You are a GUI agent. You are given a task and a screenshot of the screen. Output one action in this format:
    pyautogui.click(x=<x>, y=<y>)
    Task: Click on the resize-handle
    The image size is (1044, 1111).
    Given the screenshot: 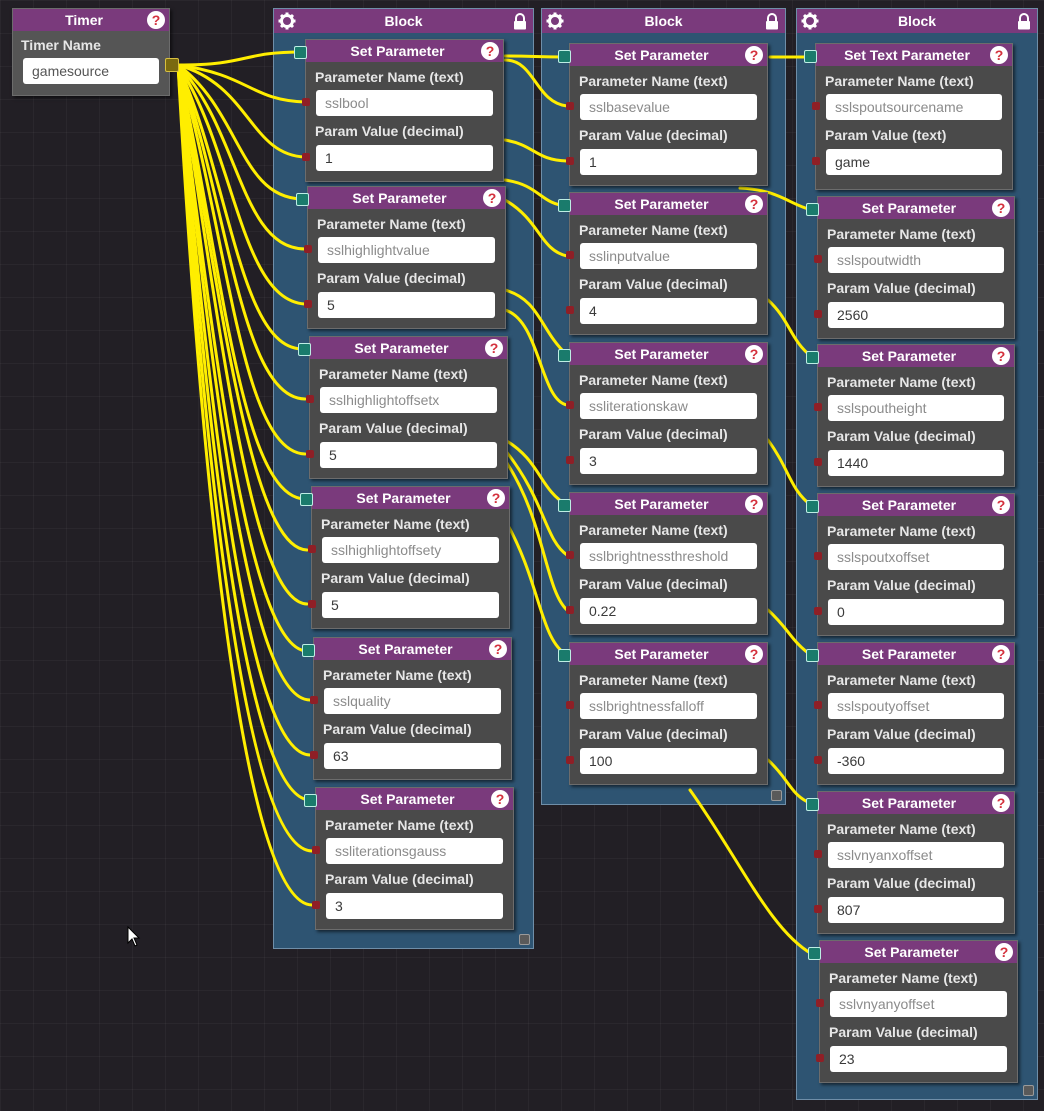 What is the action you would take?
    pyautogui.click(x=776, y=795)
    